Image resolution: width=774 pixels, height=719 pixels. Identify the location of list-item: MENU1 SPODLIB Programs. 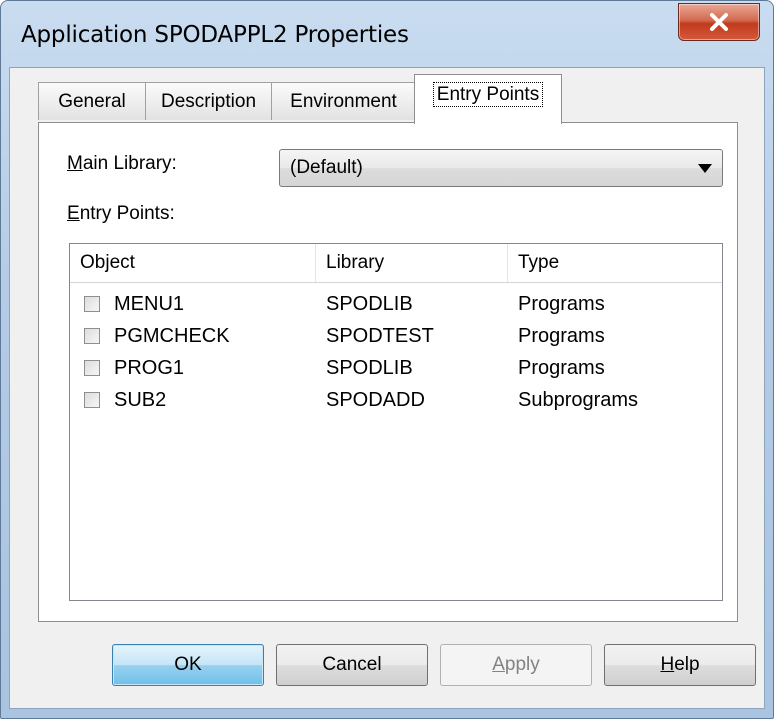
(396, 304).